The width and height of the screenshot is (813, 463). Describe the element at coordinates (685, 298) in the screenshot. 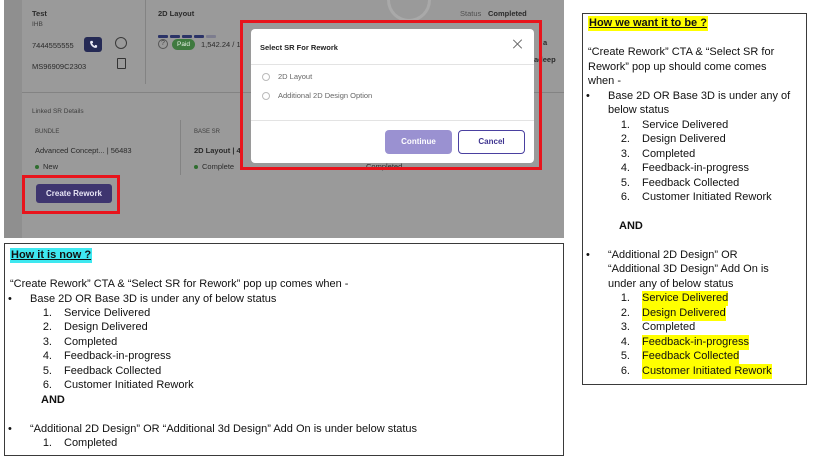

I see `addon-status-item: Service Delivered` at that location.